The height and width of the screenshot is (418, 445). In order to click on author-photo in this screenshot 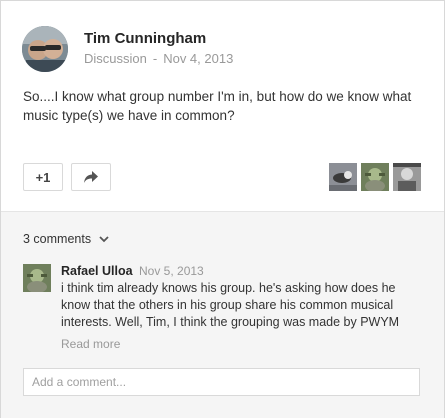, I will do `click(45, 49)`.